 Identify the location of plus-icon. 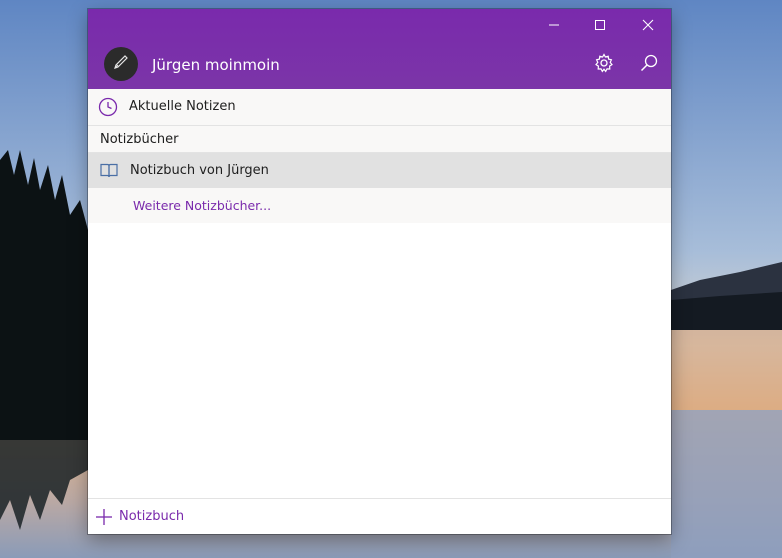
(104, 519).